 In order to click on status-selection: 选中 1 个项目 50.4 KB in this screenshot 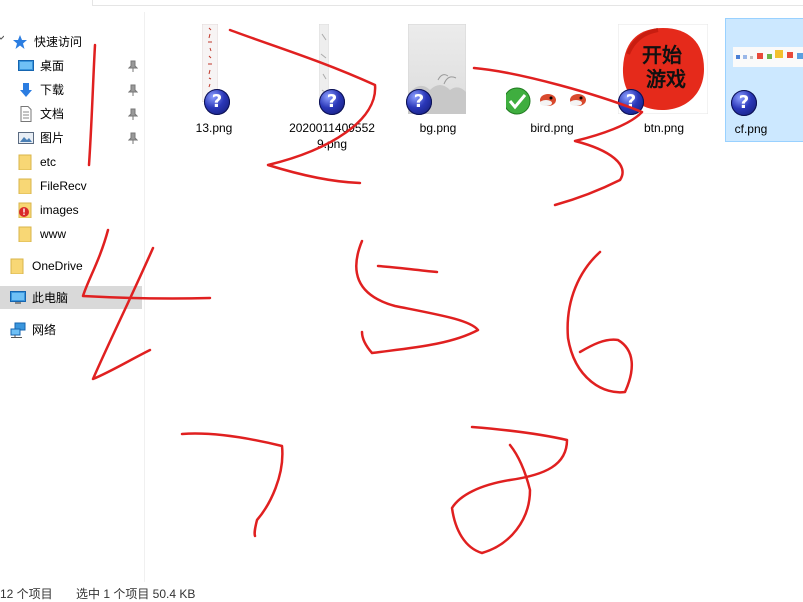, I will do `click(136, 594)`.